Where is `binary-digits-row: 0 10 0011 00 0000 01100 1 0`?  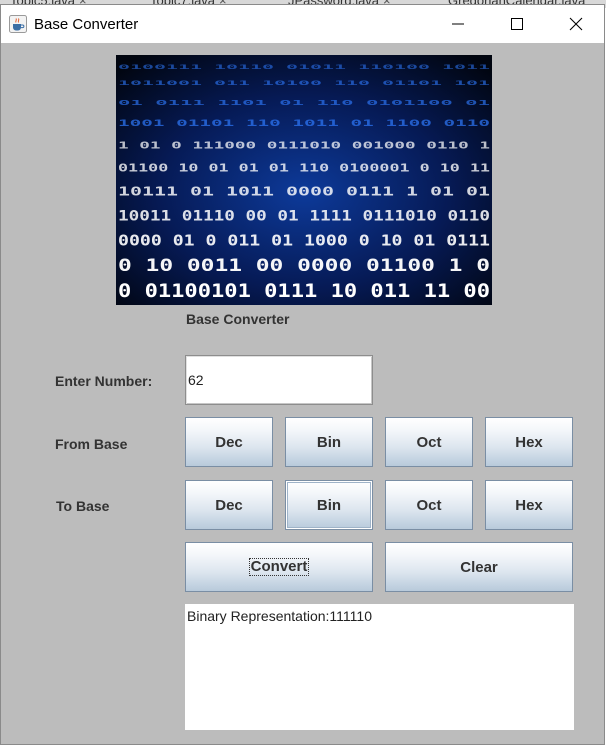 binary-digits-row: 0 10 0011 00 0000 01100 1 0 is located at coordinates (304, 266).